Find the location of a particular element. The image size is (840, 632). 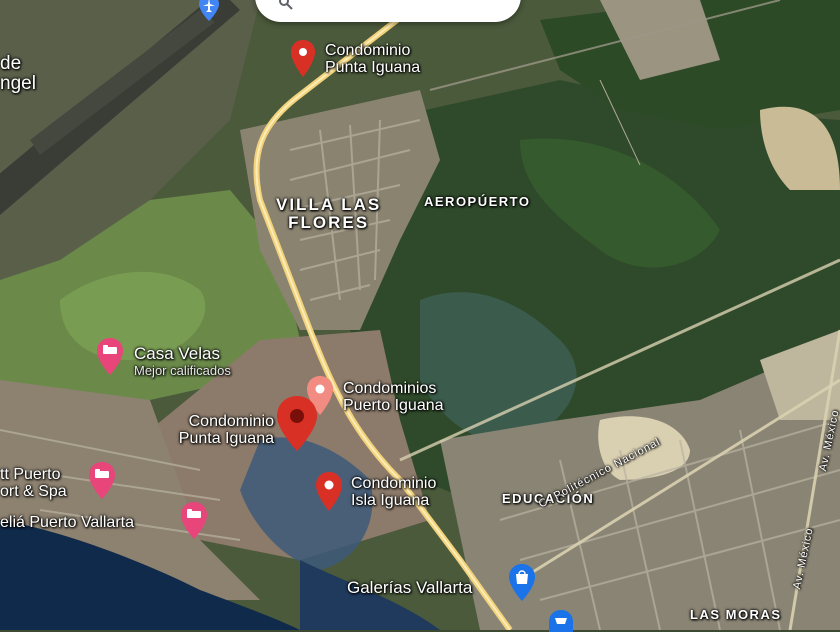

selected-red-pin-icon is located at coordinates (297, 424).